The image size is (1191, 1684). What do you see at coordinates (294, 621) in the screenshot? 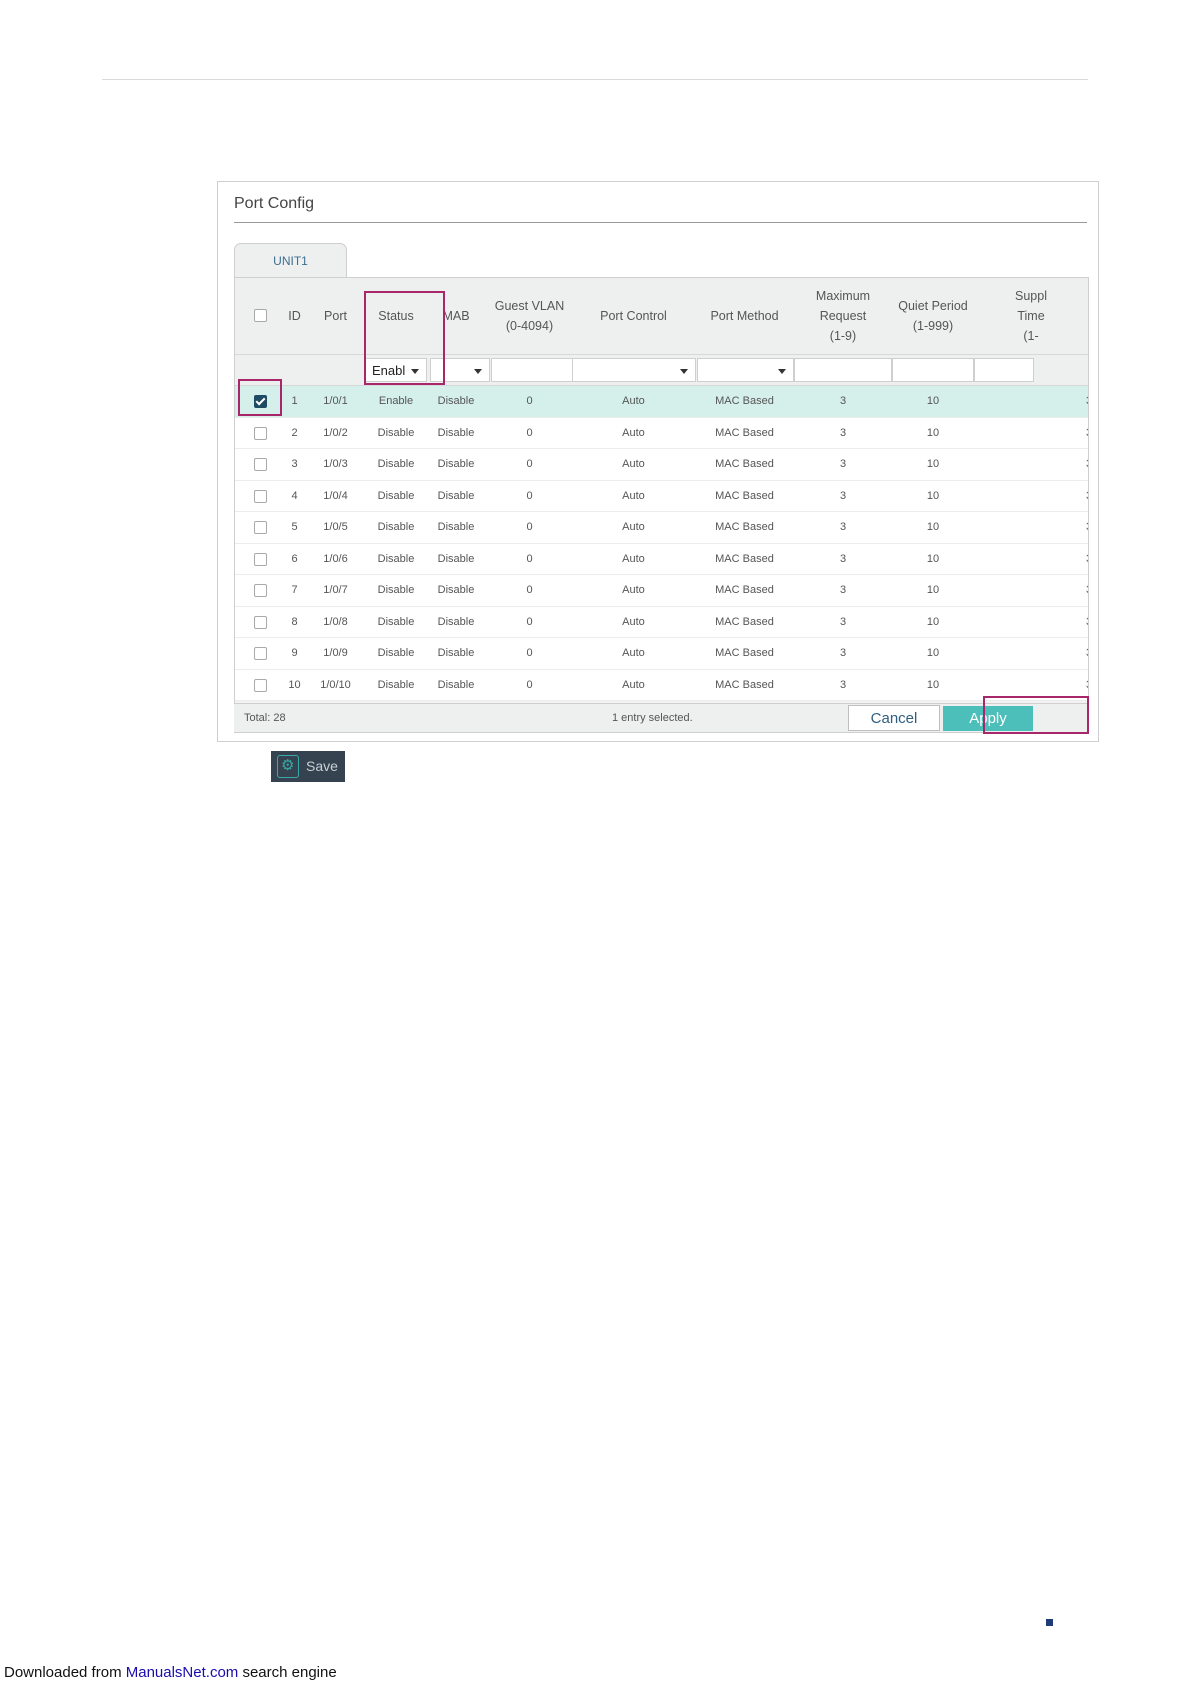
I see `cell-id: 8` at bounding box center [294, 621].